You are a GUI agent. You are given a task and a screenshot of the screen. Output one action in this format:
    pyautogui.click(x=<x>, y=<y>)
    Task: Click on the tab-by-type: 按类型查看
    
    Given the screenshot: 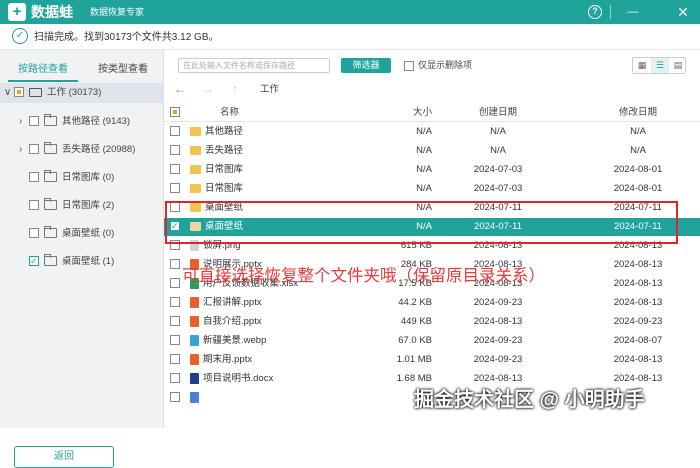 What is the action you would take?
    pyautogui.click(x=123, y=70)
    